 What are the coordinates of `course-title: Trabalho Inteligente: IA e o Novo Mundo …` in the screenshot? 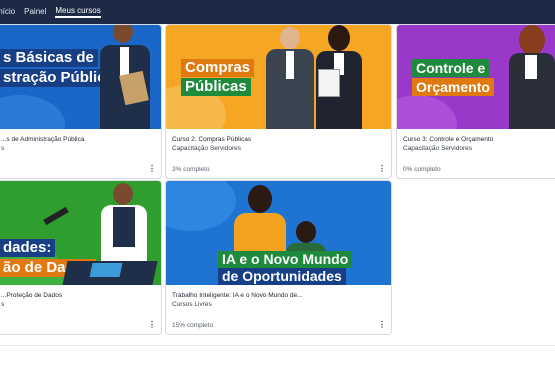 It's located at (278, 296).